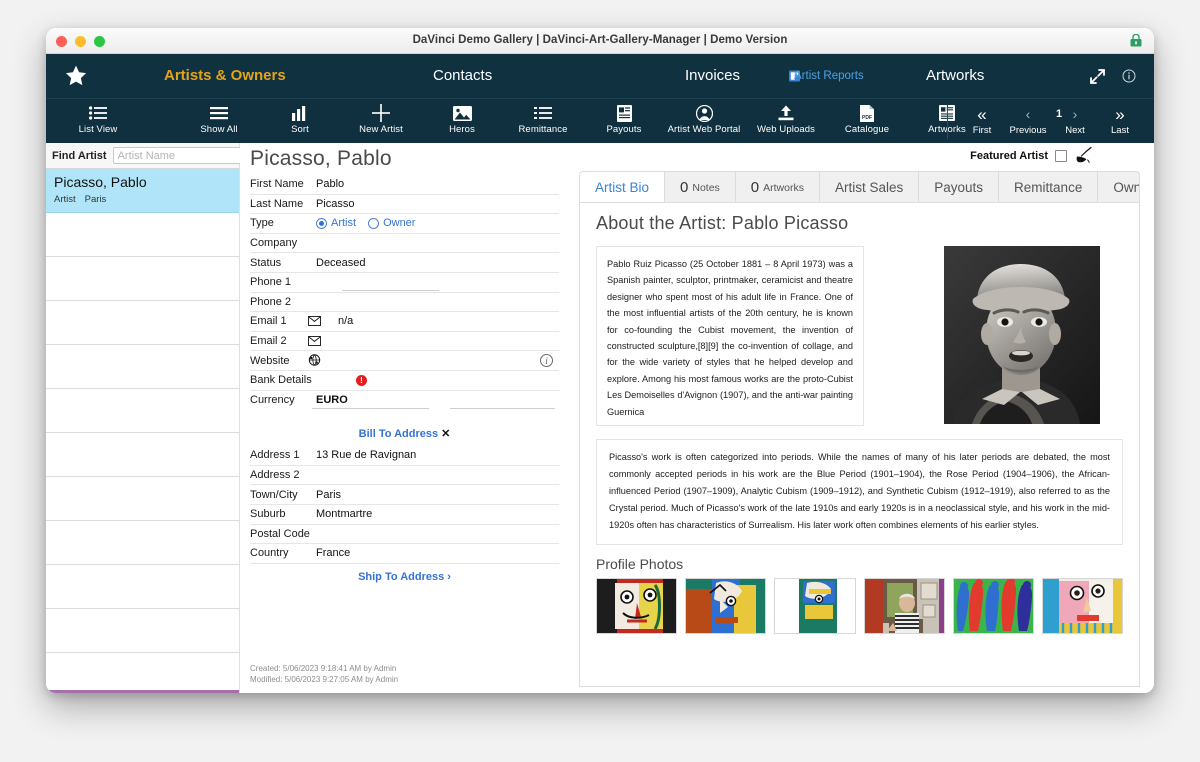 The width and height of the screenshot is (1200, 762). What do you see at coordinates (1049, 187) in the screenshot?
I see `tab-remittance: Remittance` at bounding box center [1049, 187].